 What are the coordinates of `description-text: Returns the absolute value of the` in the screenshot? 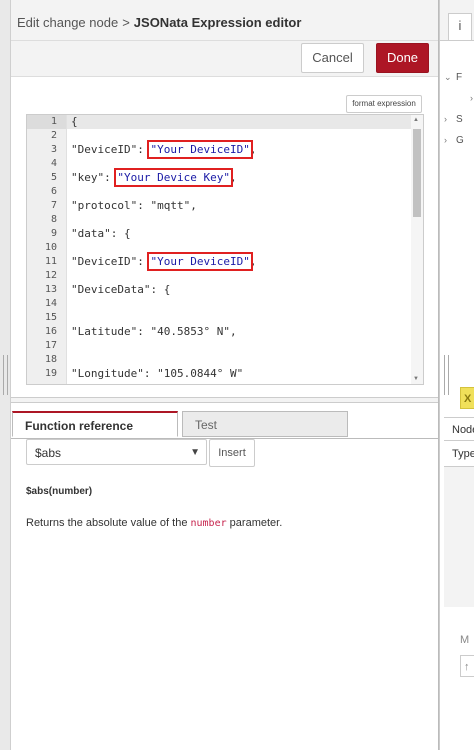 It's located at (108, 523).